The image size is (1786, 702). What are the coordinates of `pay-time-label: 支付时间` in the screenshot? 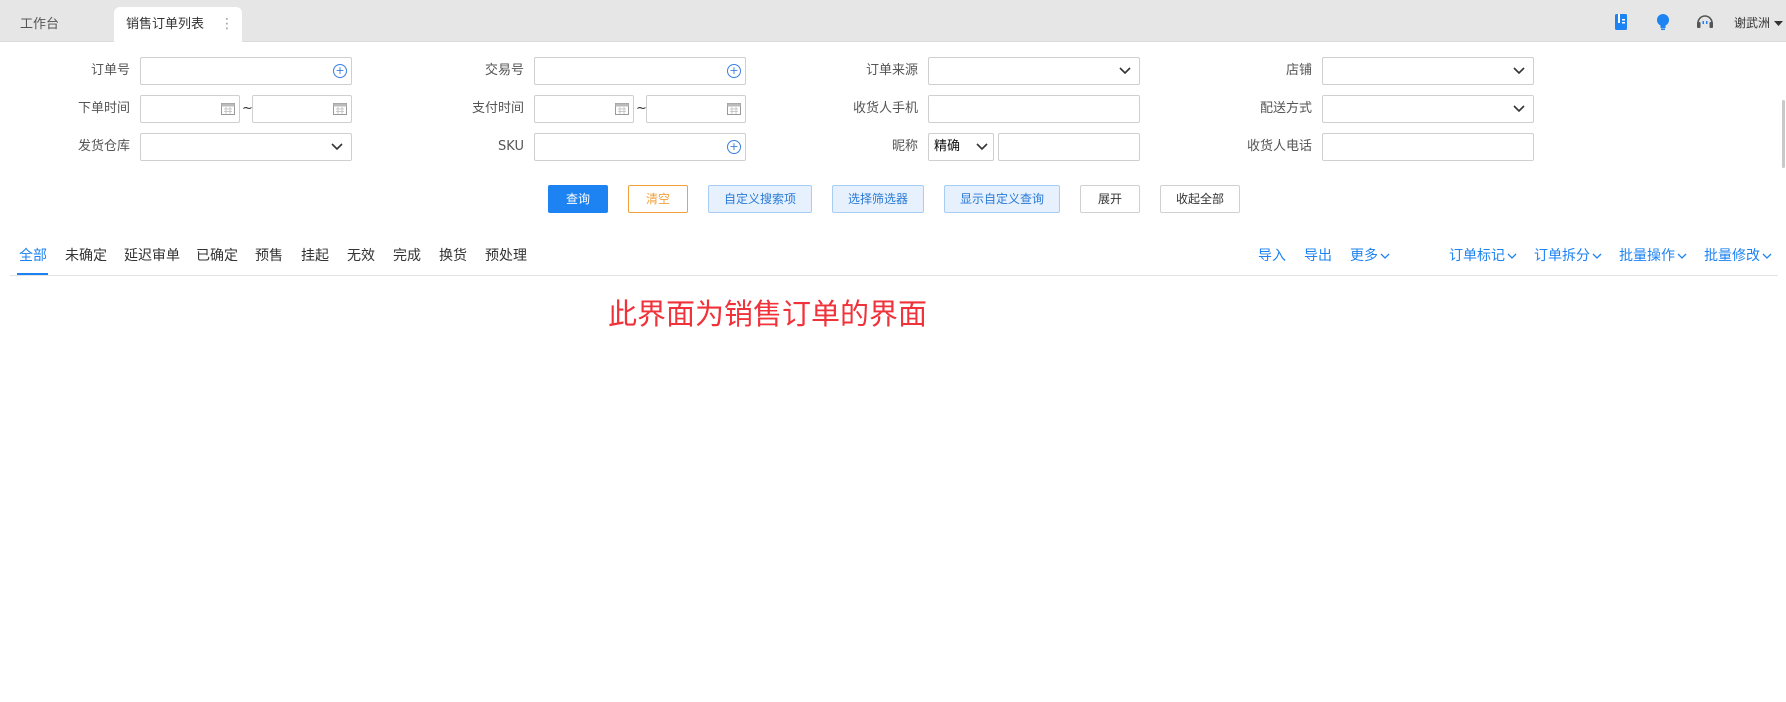 It's located at (497, 108).